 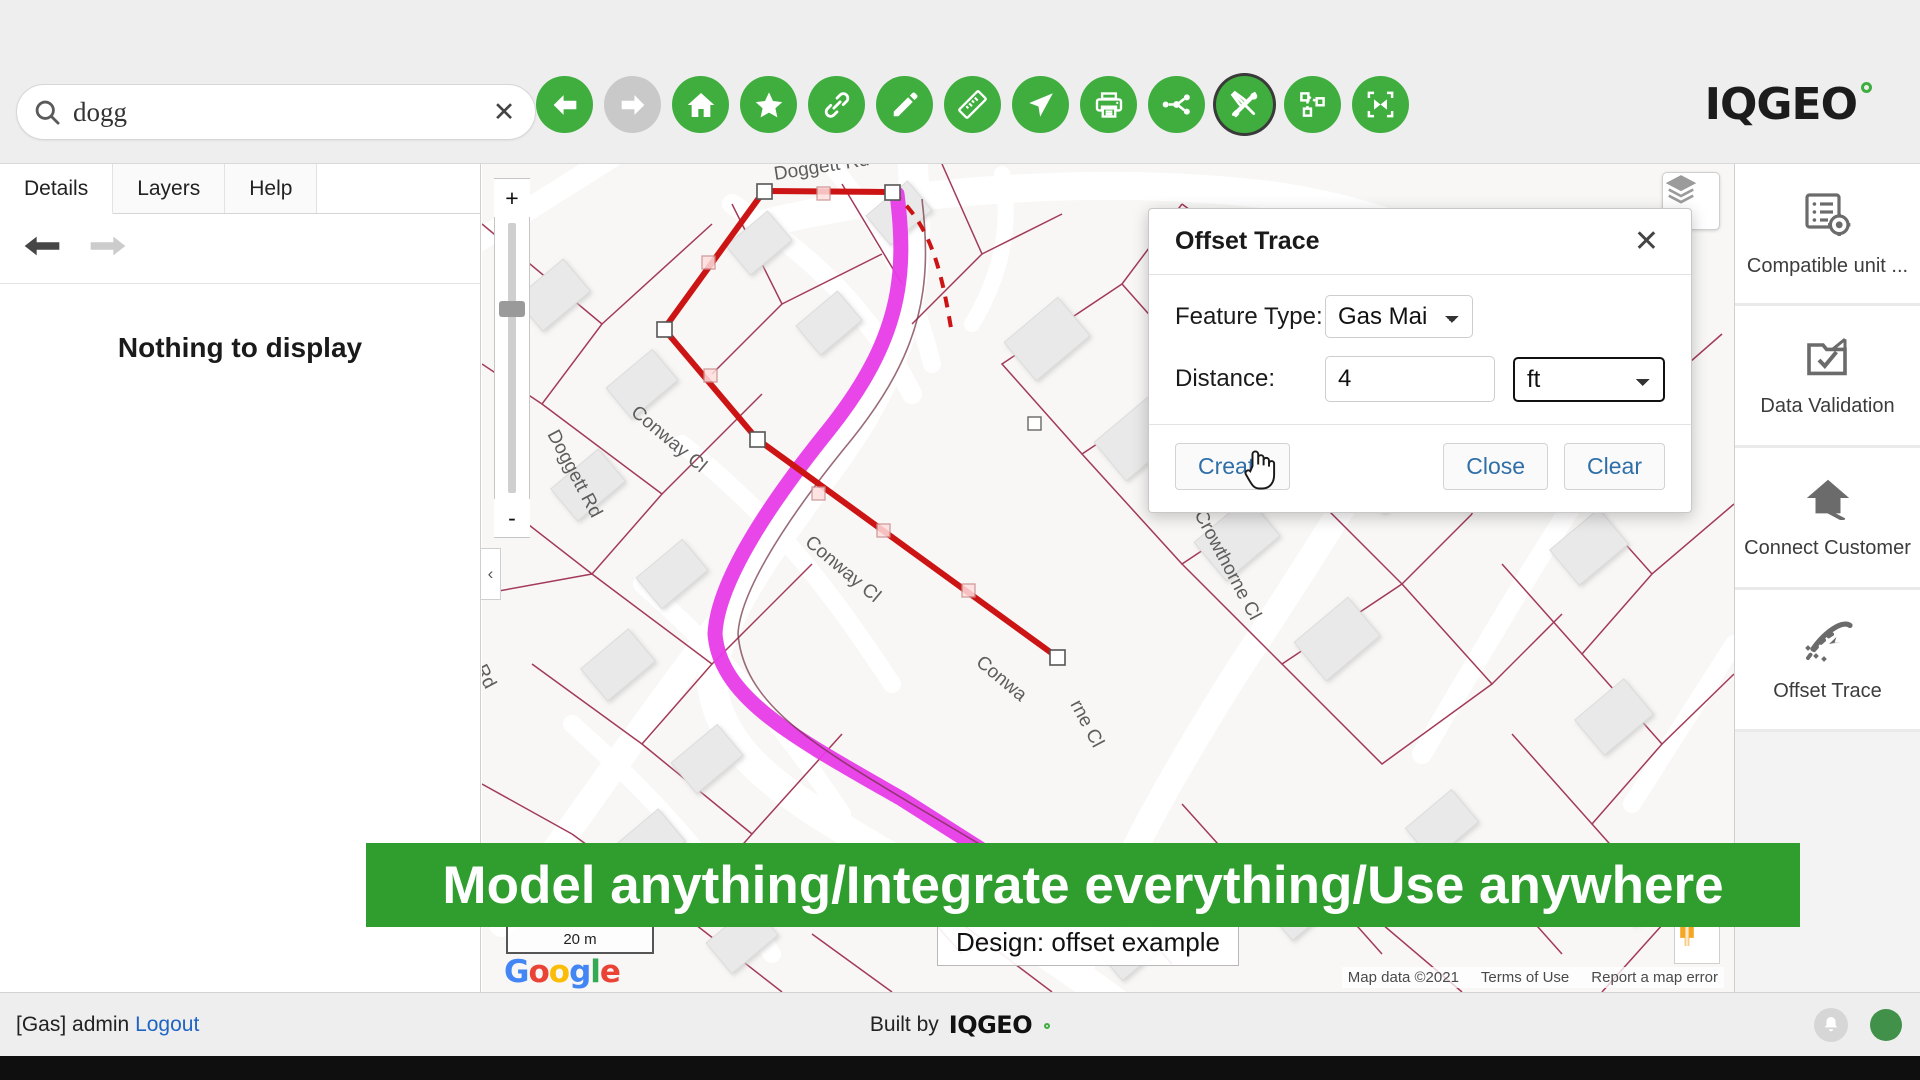 I want to click on zoom-out-button: -, so click(x=512, y=518).